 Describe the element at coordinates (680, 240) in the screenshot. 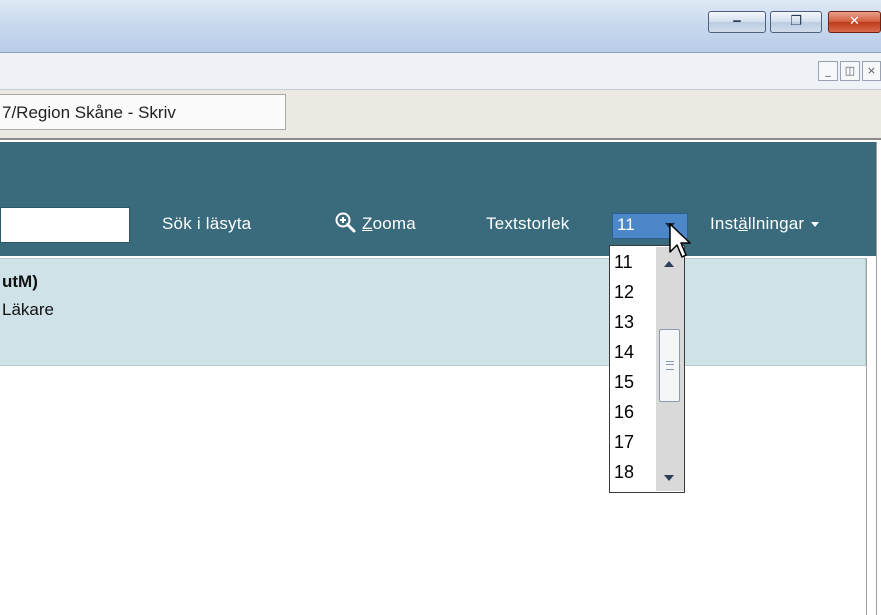

I see `mouse-cursor-icon` at that location.